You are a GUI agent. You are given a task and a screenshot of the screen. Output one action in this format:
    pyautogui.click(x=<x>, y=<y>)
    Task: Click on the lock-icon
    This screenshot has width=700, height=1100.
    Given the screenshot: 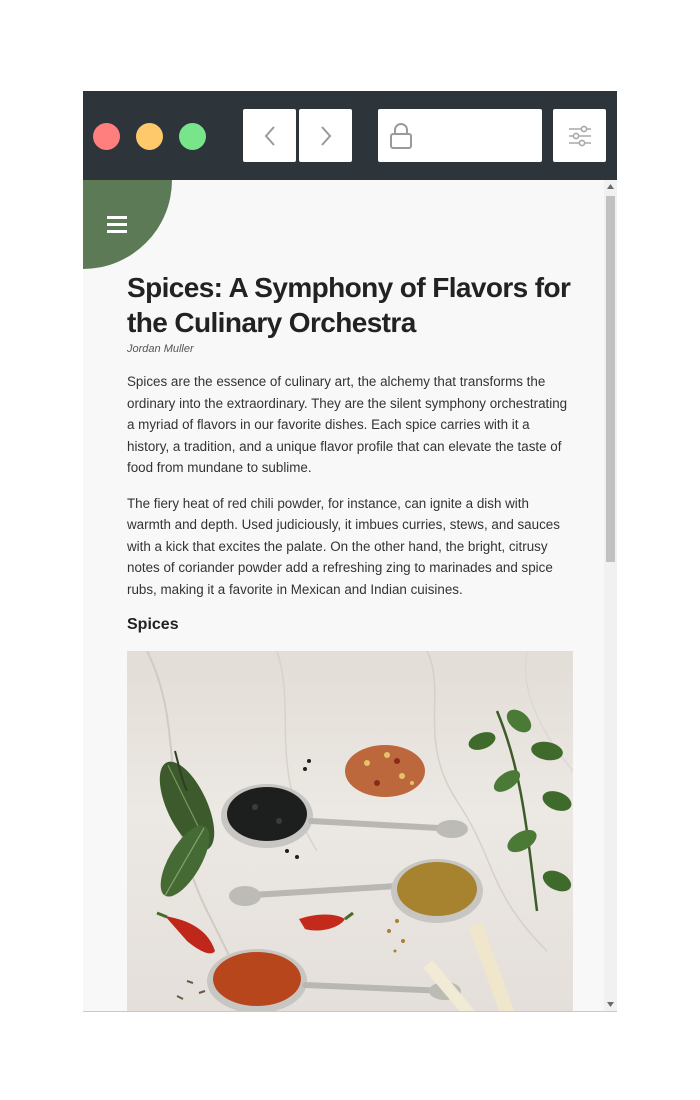 What is the action you would take?
    pyautogui.click(x=401, y=136)
    